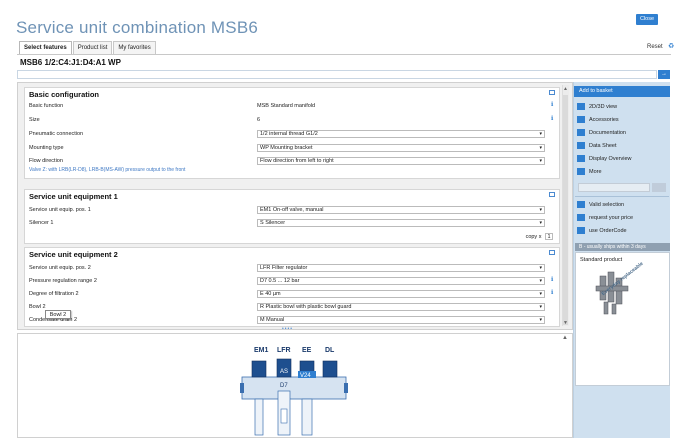 The image size is (685, 438). What do you see at coordinates (598, 120) in the screenshot?
I see `action-accessories: Accessories` at bounding box center [598, 120].